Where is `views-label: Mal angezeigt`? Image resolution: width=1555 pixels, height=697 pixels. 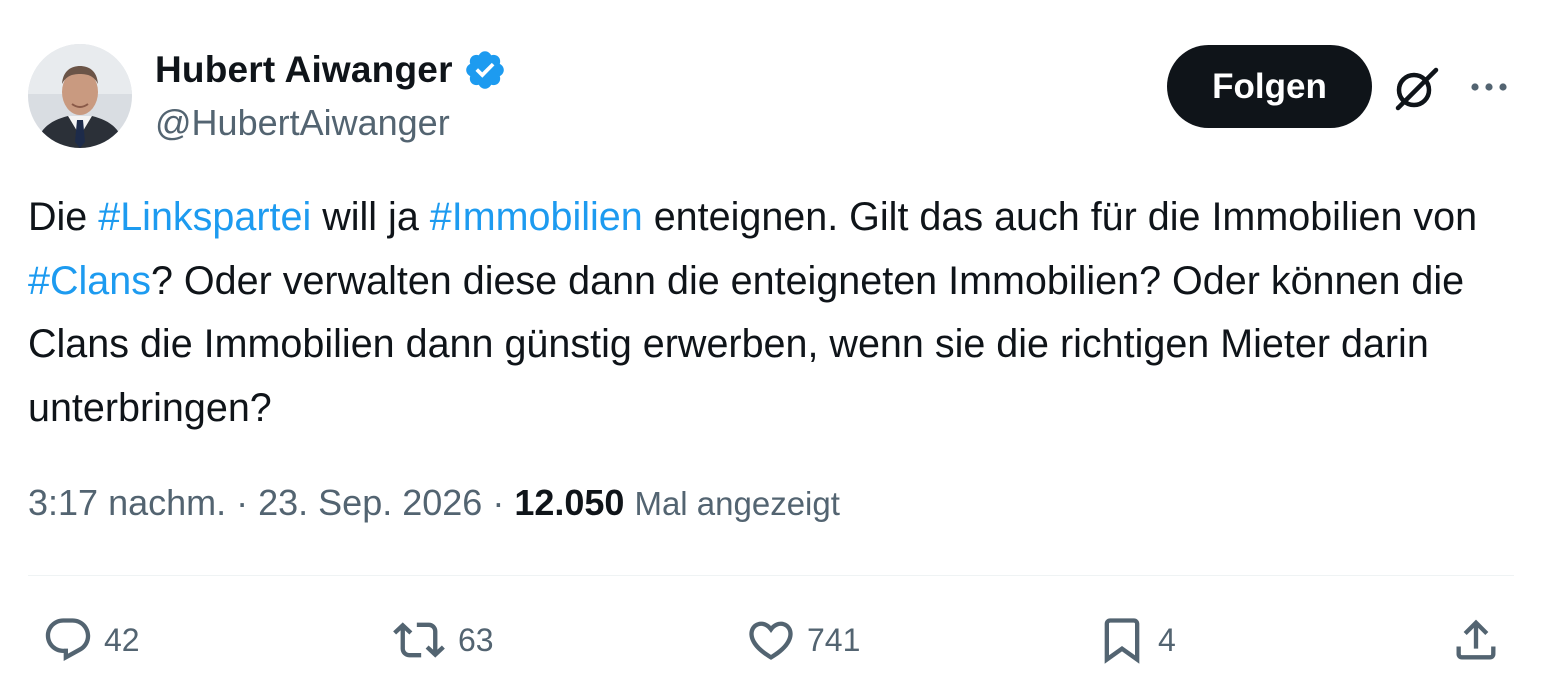 views-label: Mal angezeigt is located at coordinates (737, 503).